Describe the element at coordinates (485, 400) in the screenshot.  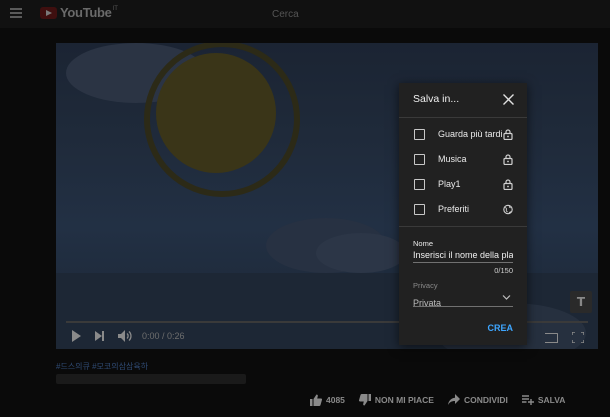
I see `share-label: CONDIVIDI` at that location.